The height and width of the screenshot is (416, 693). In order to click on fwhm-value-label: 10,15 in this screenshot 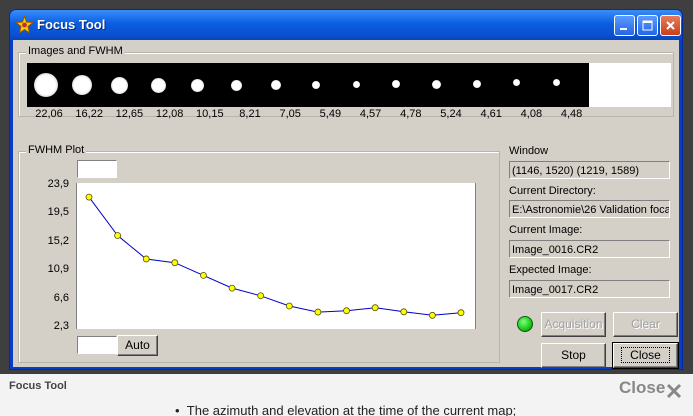, I will do `click(210, 114)`.